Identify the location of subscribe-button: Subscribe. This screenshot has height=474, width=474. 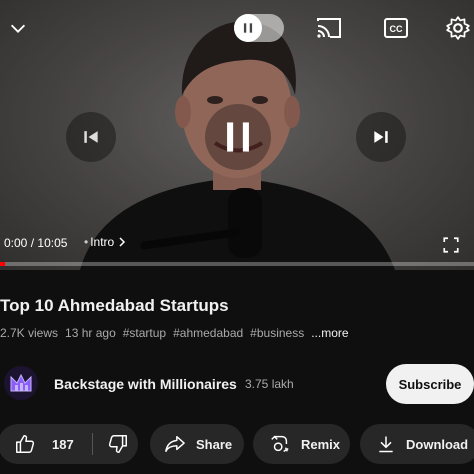
(430, 384).